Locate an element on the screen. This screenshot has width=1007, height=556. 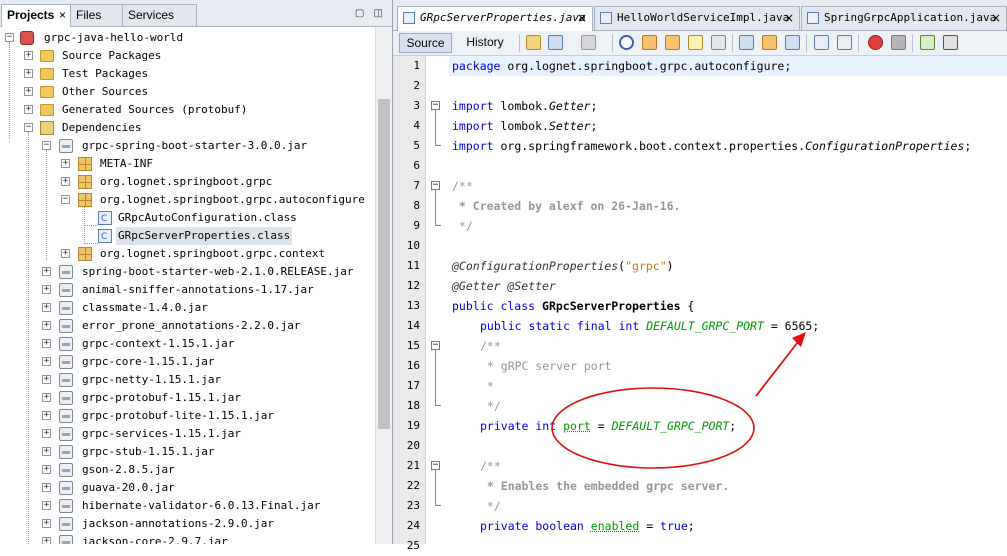
line-number: 2 is located at coordinates (416, 85).